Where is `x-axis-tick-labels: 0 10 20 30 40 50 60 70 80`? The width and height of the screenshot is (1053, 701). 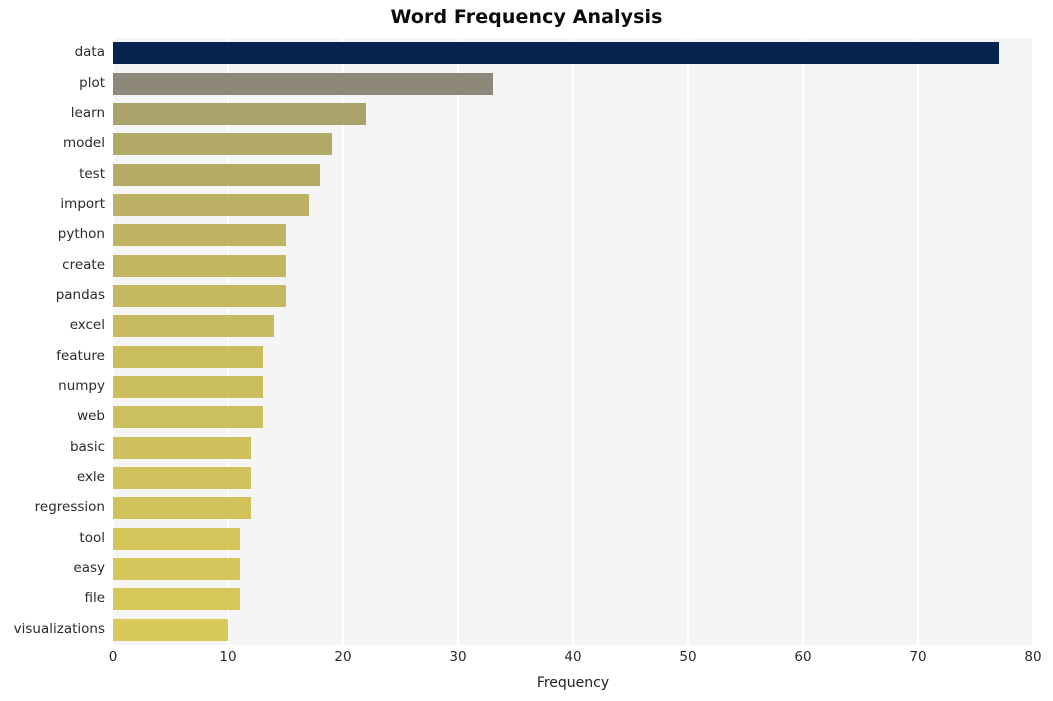 x-axis-tick-labels: 0 10 20 30 40 50 60 70 80 is located at coordinates (526, 661).